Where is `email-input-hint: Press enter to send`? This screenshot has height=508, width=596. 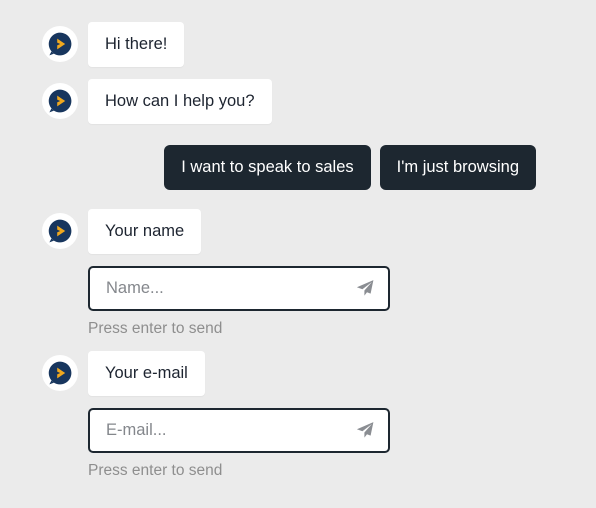 email-input-hint: Press enter to send is located at coordinates (155, 470).